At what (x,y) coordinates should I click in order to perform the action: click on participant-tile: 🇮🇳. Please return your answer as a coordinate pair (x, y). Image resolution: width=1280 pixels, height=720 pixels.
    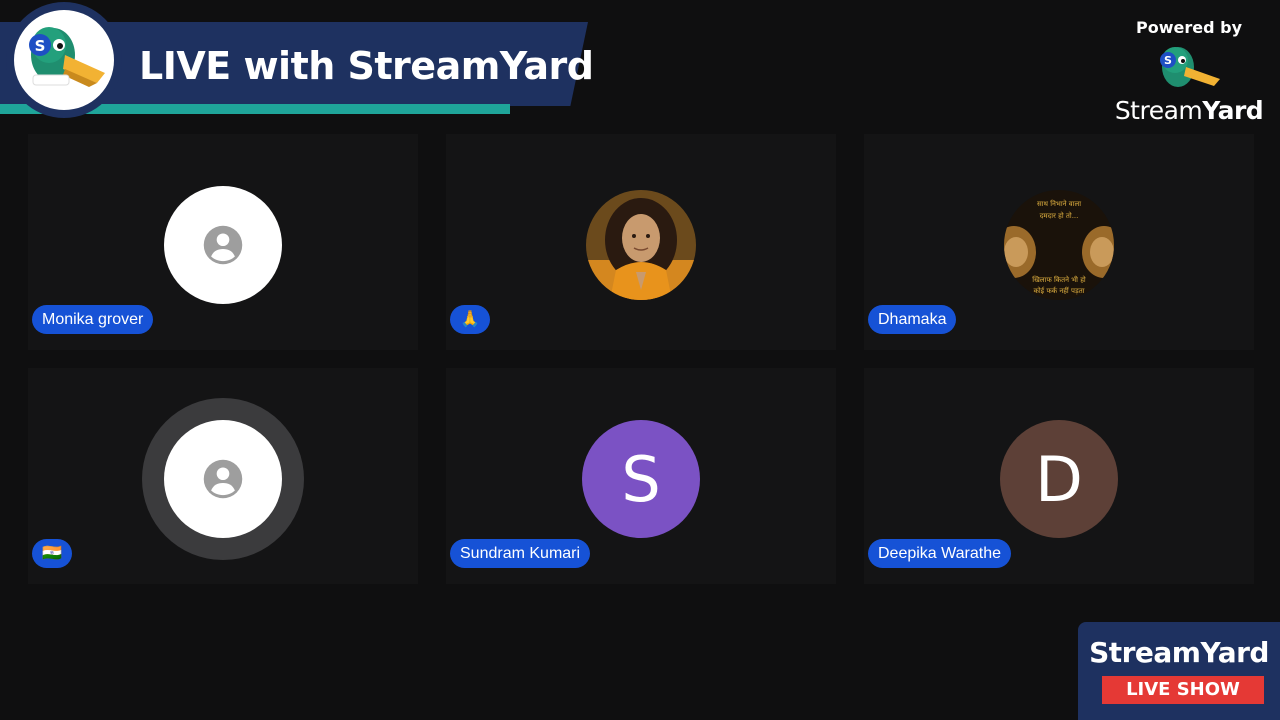
    Looking at the image, I should click on (223, 476).